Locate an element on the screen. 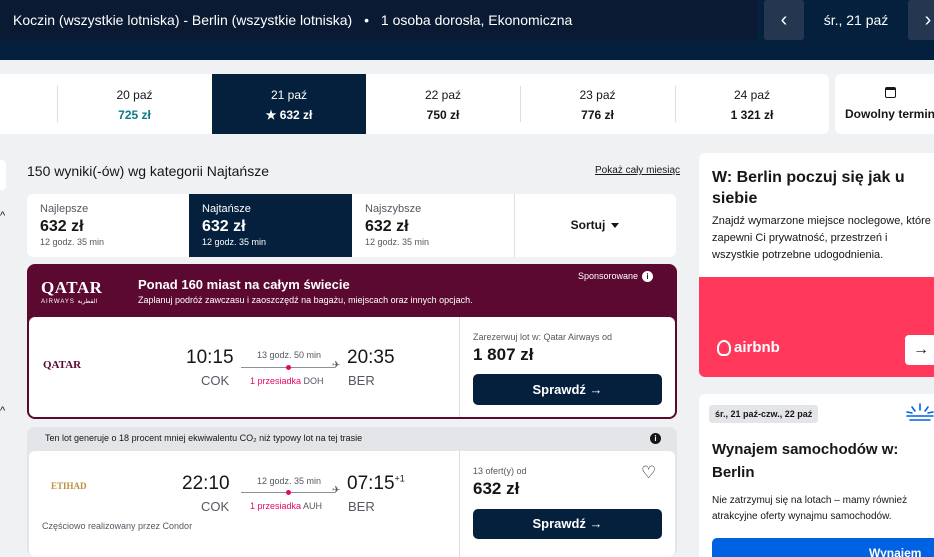 Image resolution: width=934 pixels, height=557 pixels. sort-label: Sortuj is located at coordinates (588, 225).